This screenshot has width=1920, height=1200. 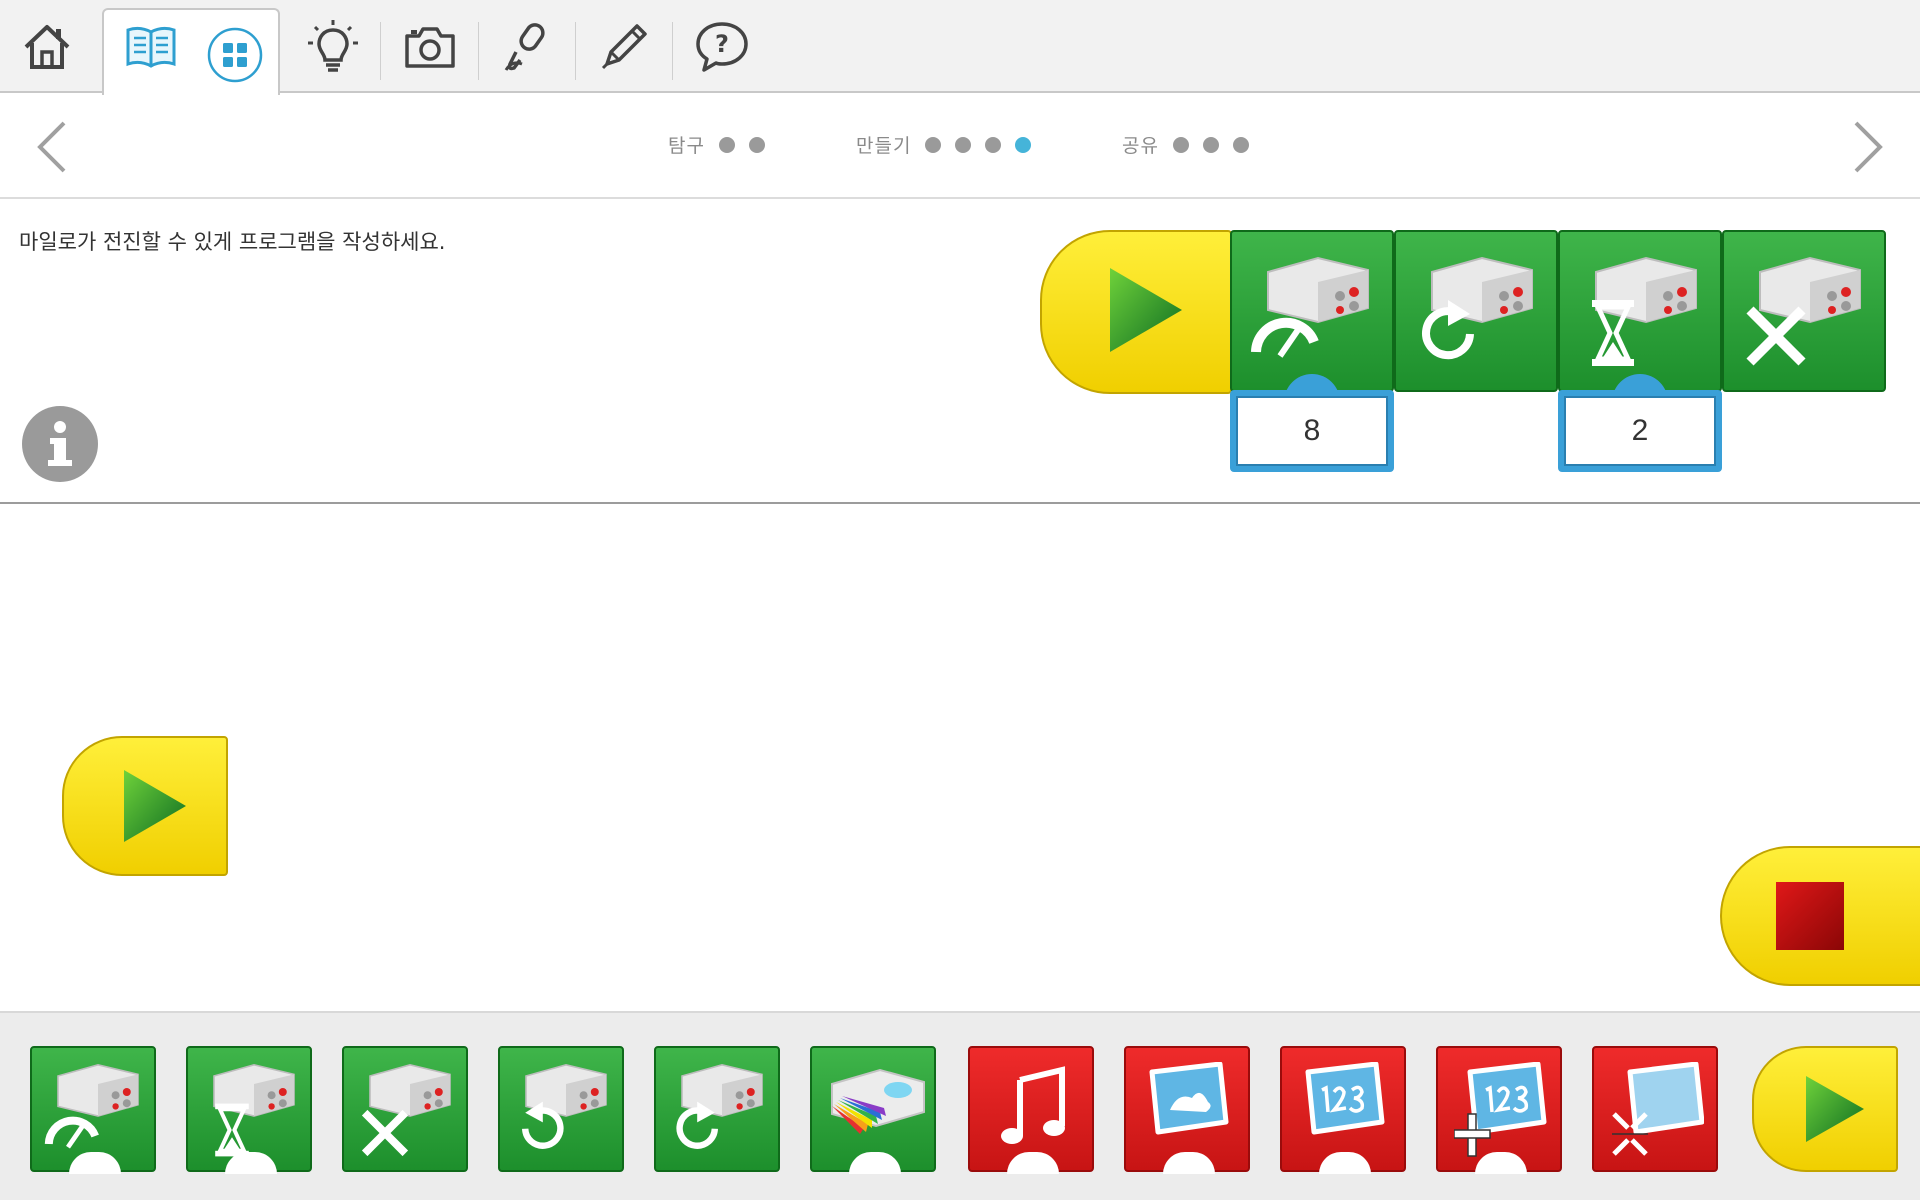 I want to click on palette-motor-off-block, so click(x=405, y=1109).